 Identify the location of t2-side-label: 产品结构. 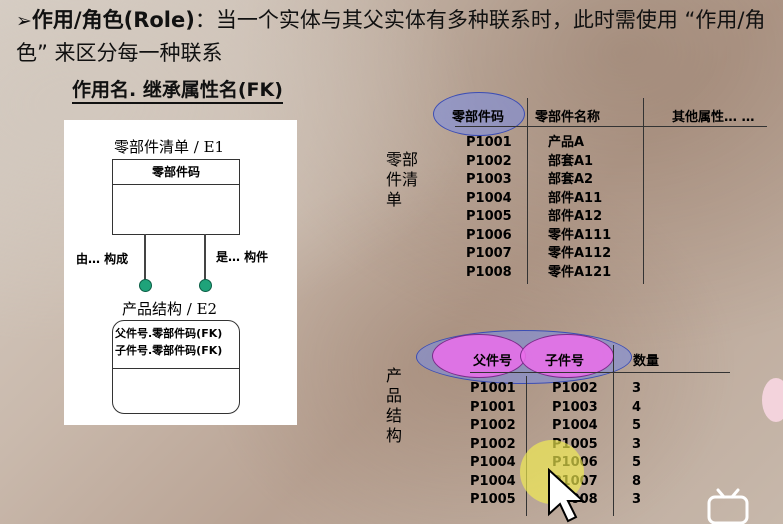
(394, 405).